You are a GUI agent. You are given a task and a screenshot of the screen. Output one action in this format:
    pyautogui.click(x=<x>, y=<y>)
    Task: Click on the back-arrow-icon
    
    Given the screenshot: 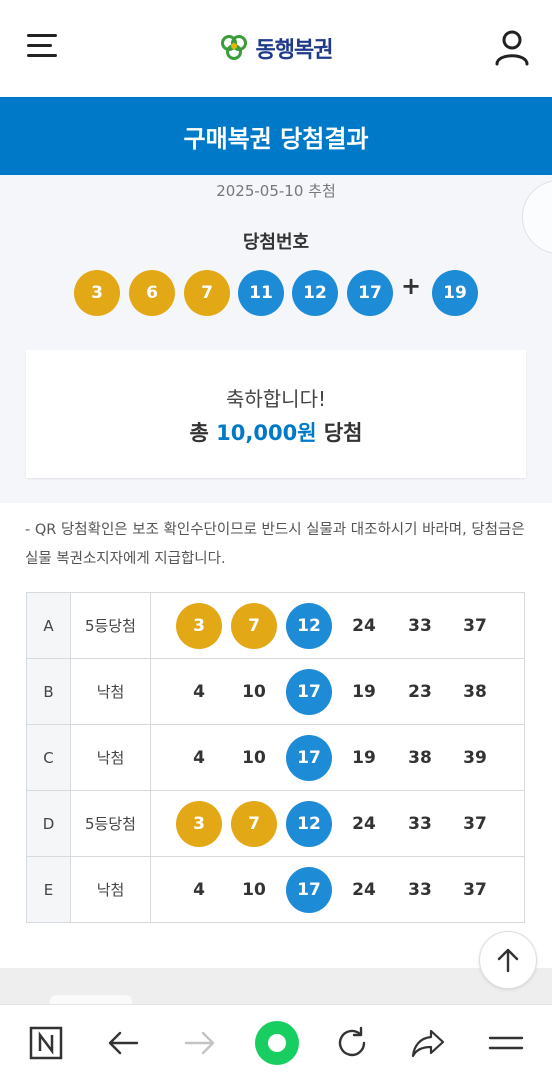 What is the action you would take?
    pyautogui.click(x=123, y=1043)
    